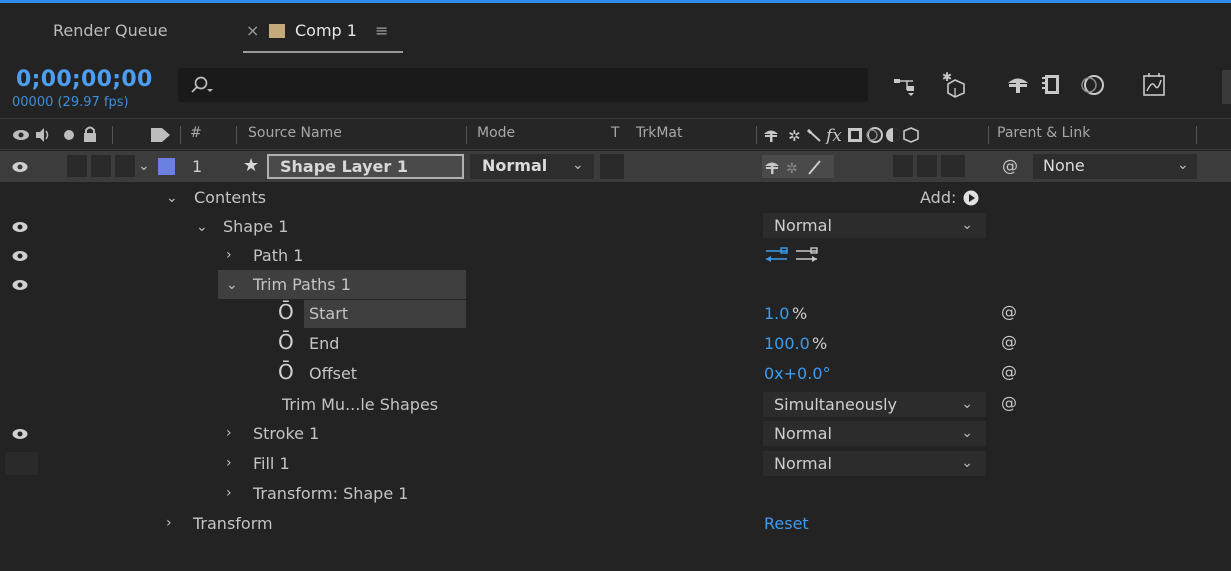 This screenshot has height=571, width=1231. I want to click on start-unit: %, so click(800, 313).